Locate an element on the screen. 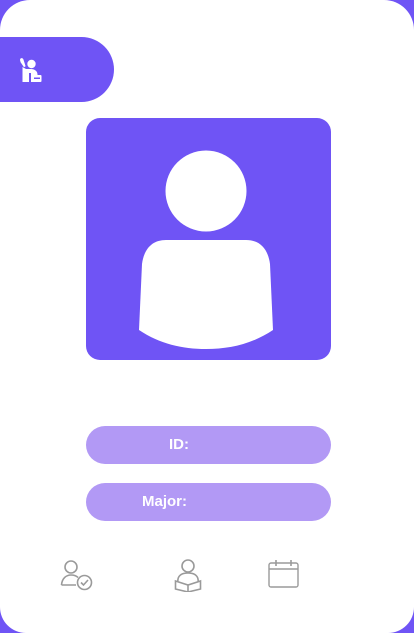  attendance-tab is located at coordinates (57, 69).